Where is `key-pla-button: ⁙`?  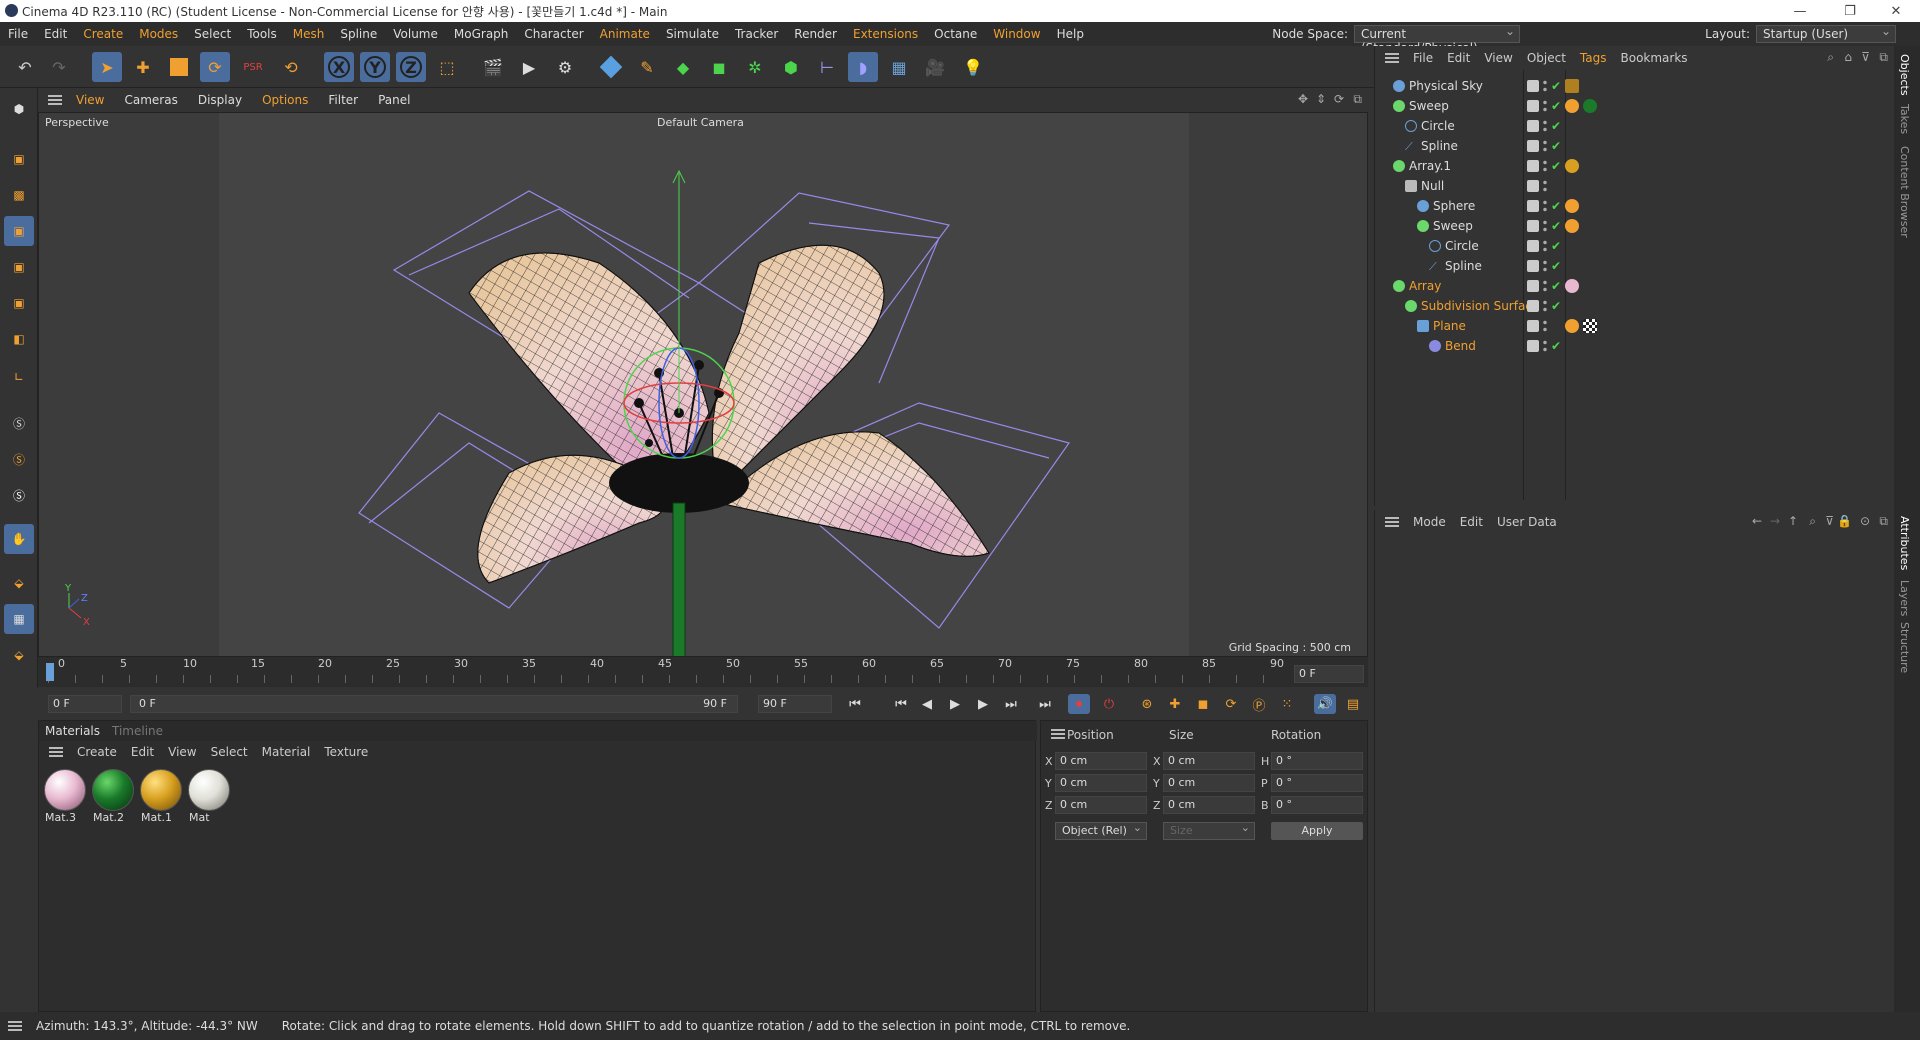 key-pla-button: ⁙ is located at coordinates (1287, 704).